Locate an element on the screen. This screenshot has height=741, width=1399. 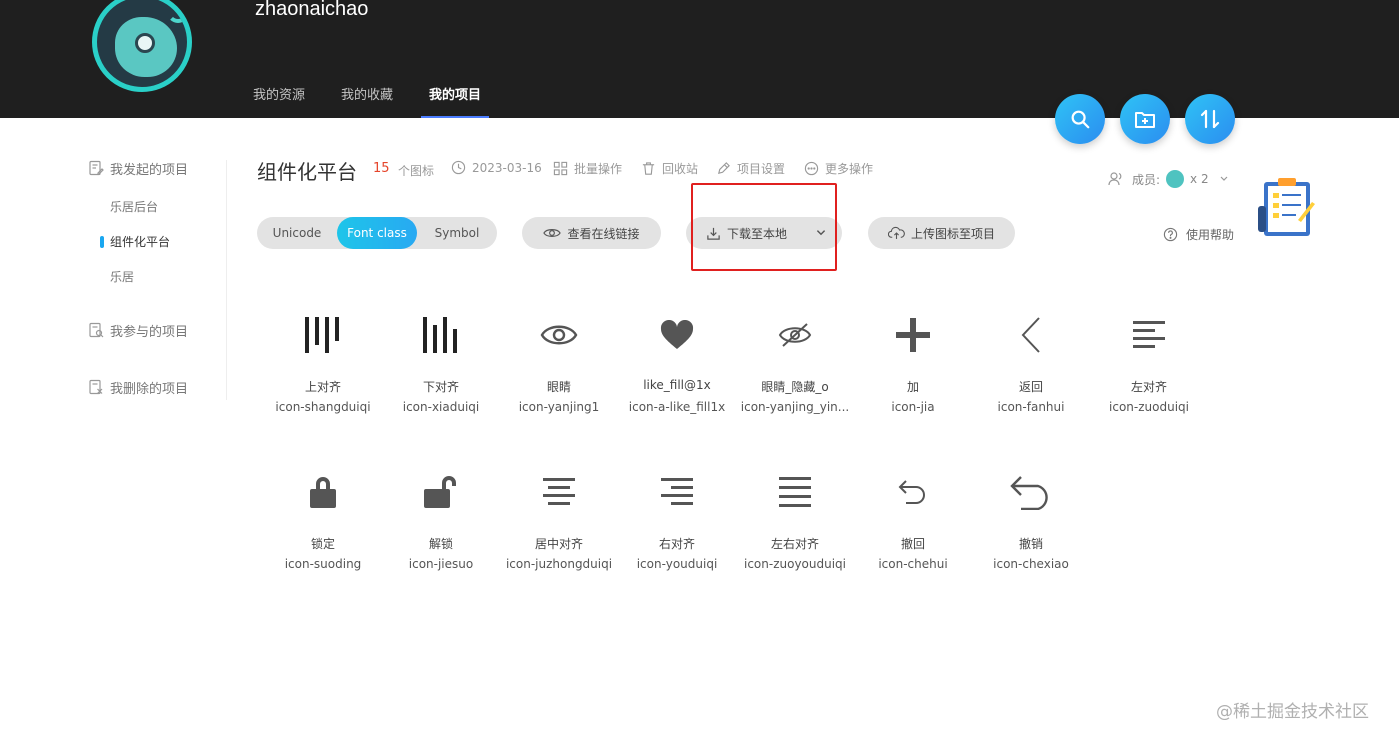
icon-card: like_fill@1x icon-a-like_fill1x is located at coordinates (677, 362).